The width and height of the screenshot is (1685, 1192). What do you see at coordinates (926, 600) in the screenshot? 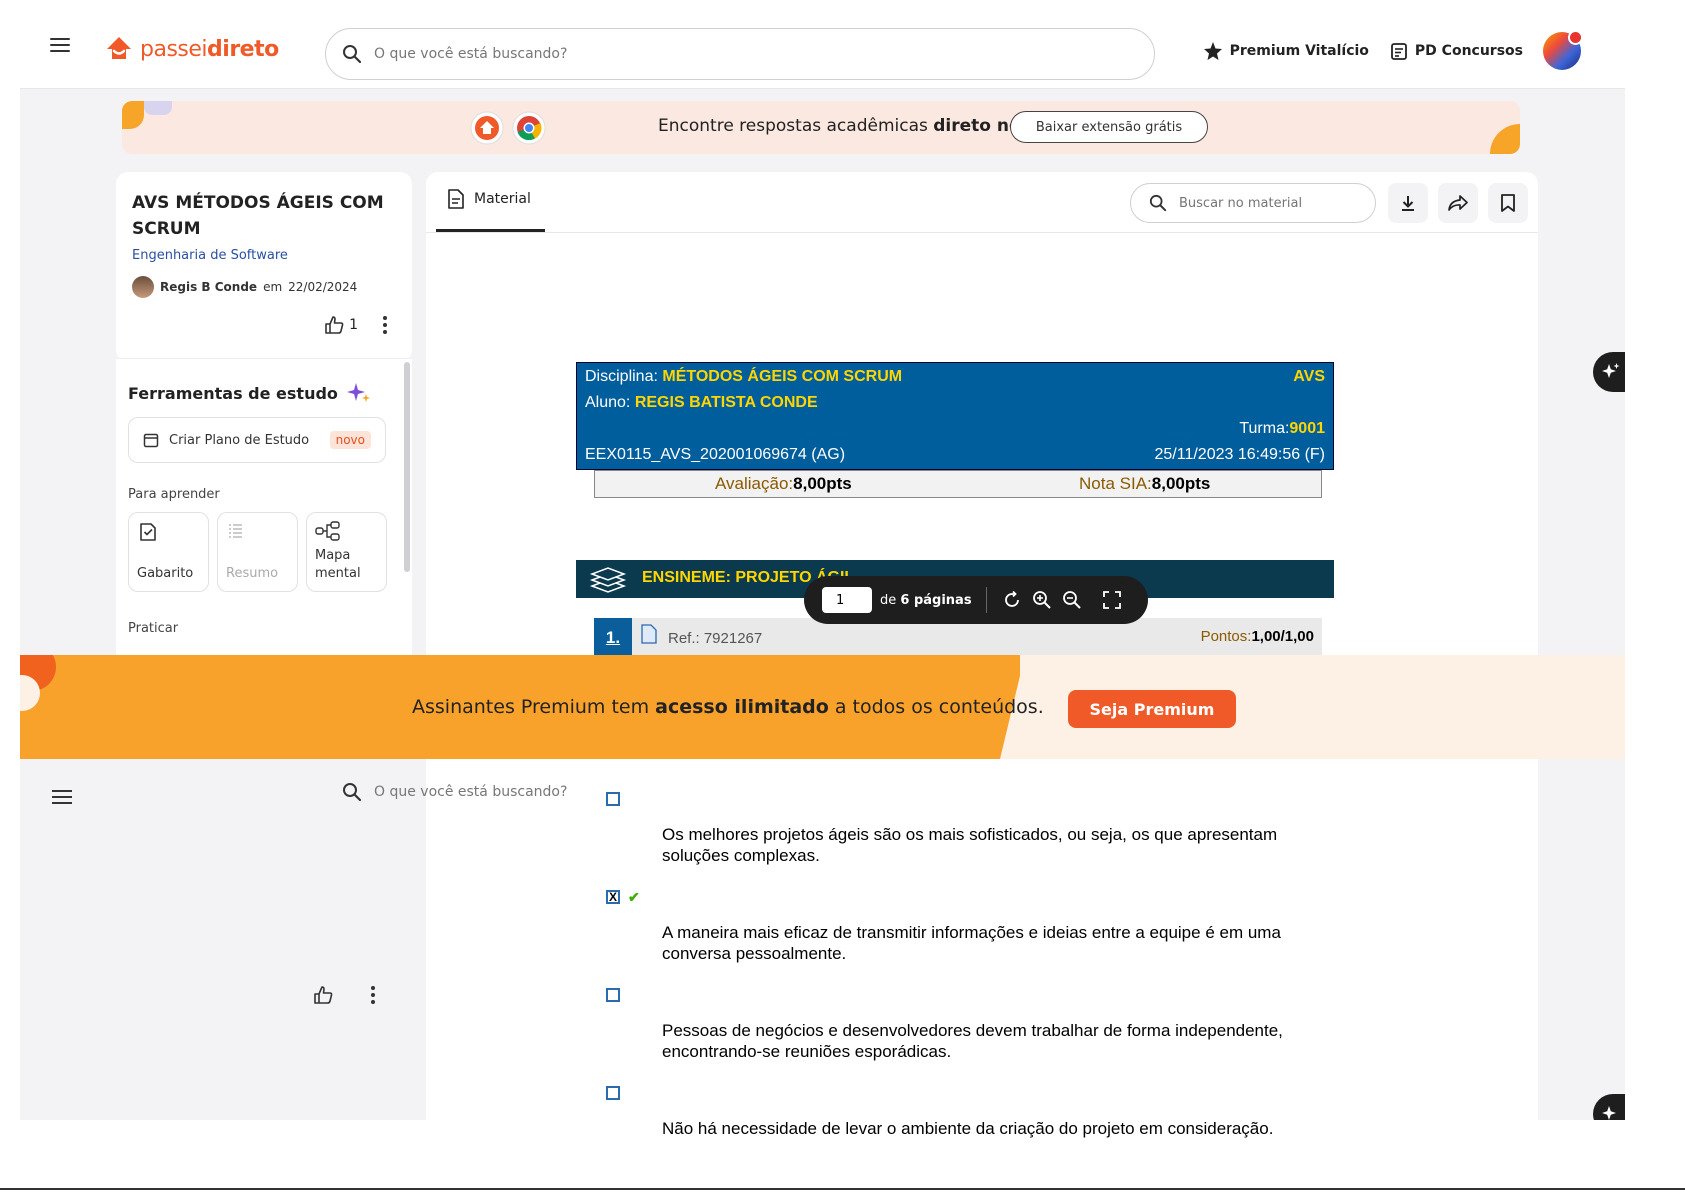
I see `page-of-text: de 6 páginas` at bounding box center [926, 600].